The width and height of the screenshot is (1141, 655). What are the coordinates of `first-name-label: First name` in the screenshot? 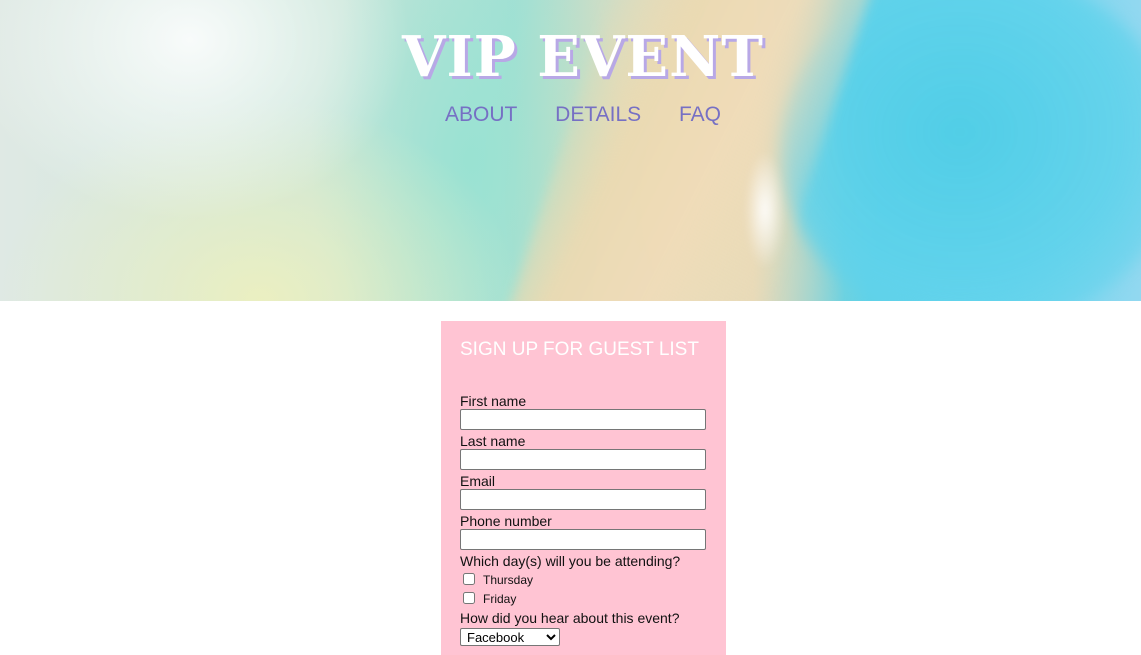 It's located at (493, 401).